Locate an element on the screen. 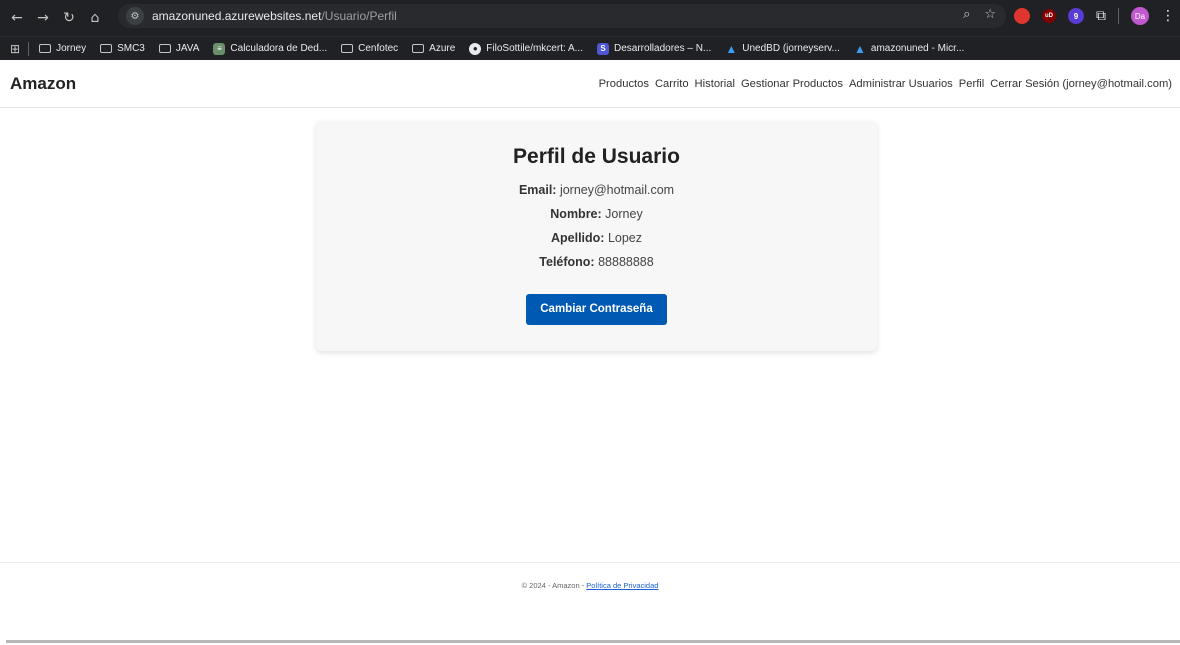 Image resolution: width=1180 pixels, height=645 pixels. bookmark-label: Azure is located at coordinates (442, 48).